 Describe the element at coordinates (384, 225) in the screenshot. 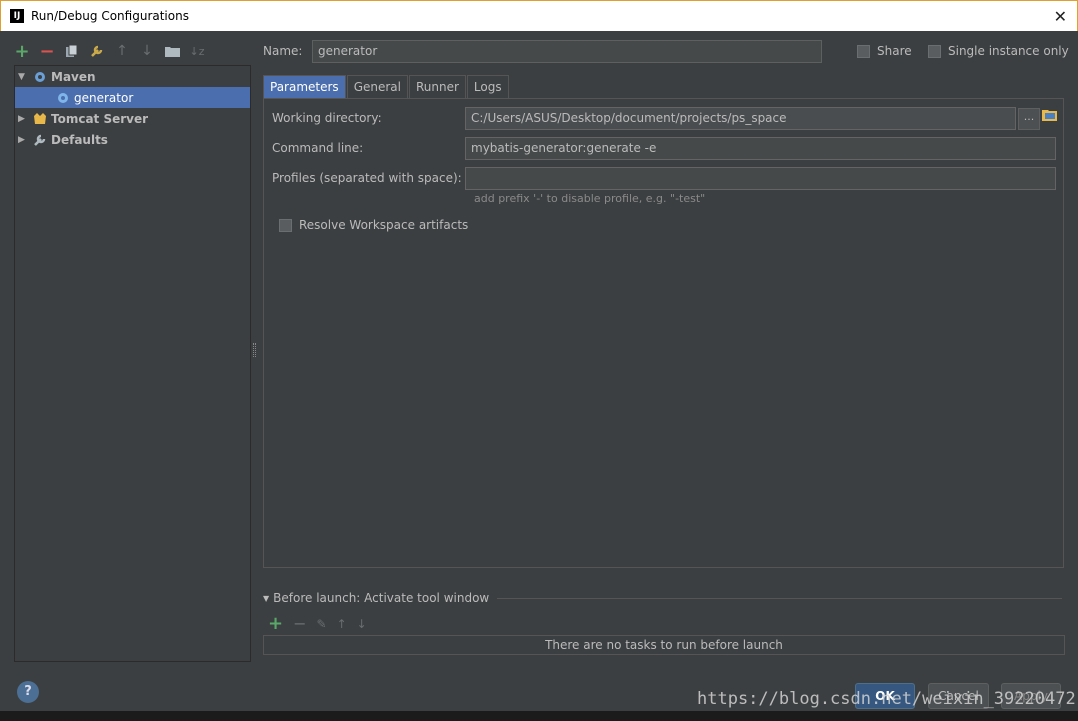

I see `resolve-workspace-label: Resolve Workspace artifacts` at that location.